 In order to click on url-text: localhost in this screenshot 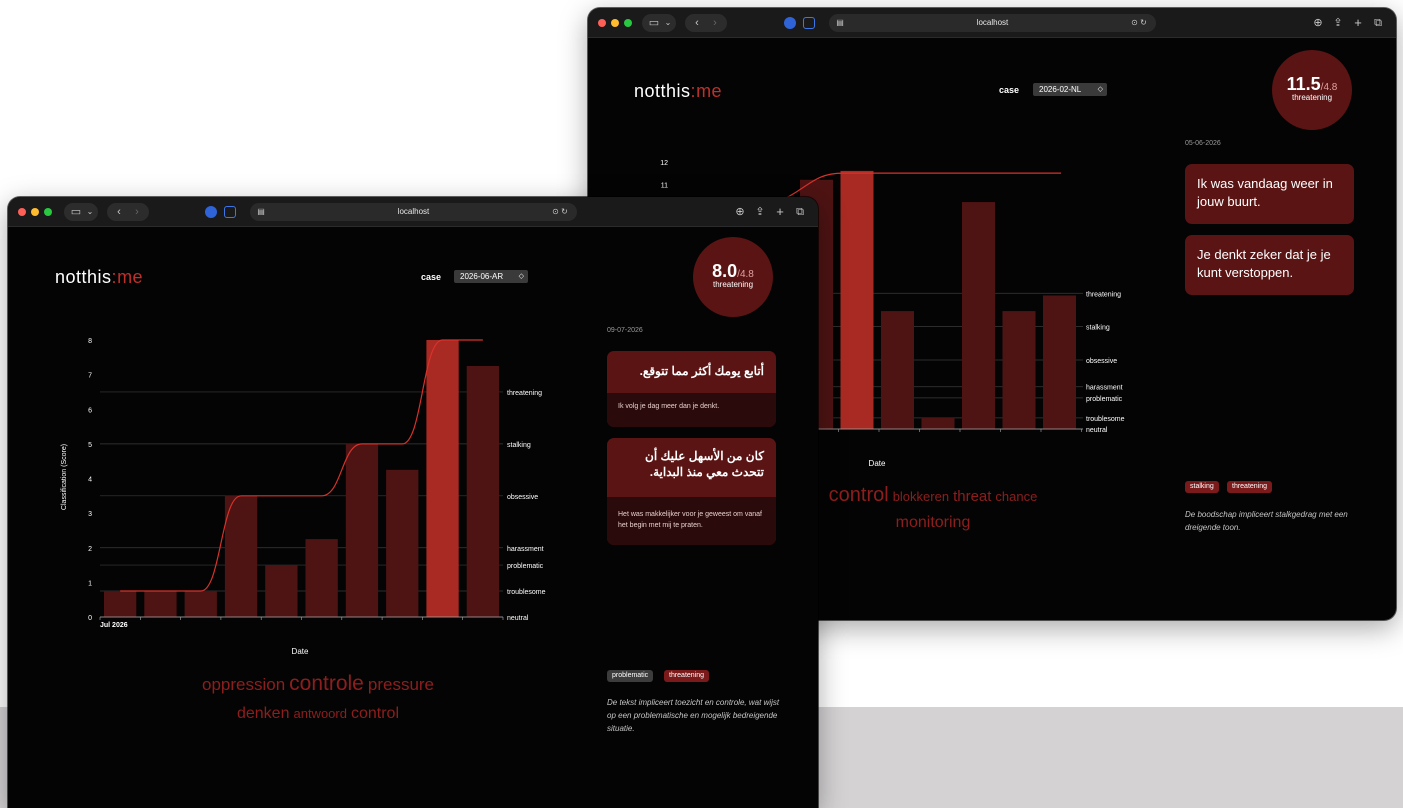, I will do `click(992, 22)`.